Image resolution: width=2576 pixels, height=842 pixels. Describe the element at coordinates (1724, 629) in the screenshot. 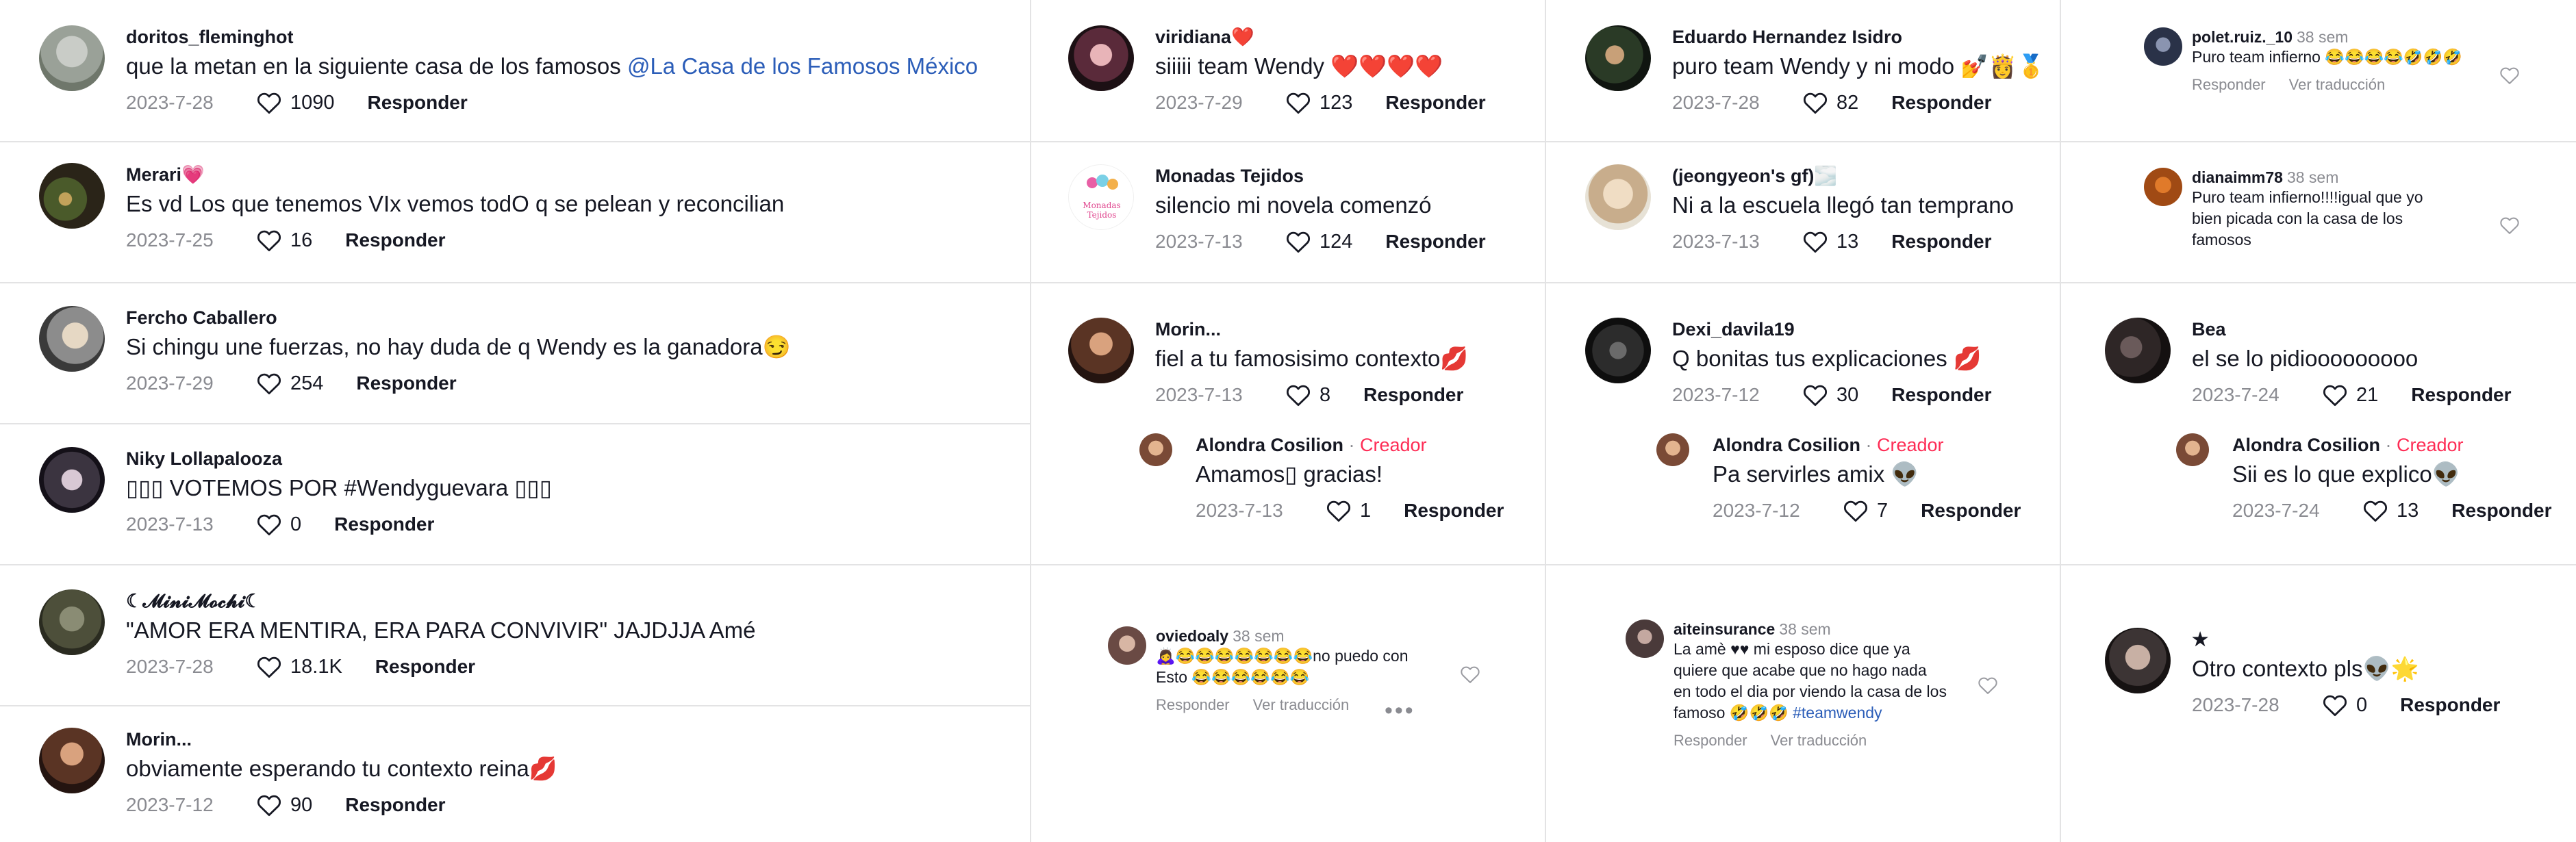

I see `comment-username: aiteinsurance` at that location.